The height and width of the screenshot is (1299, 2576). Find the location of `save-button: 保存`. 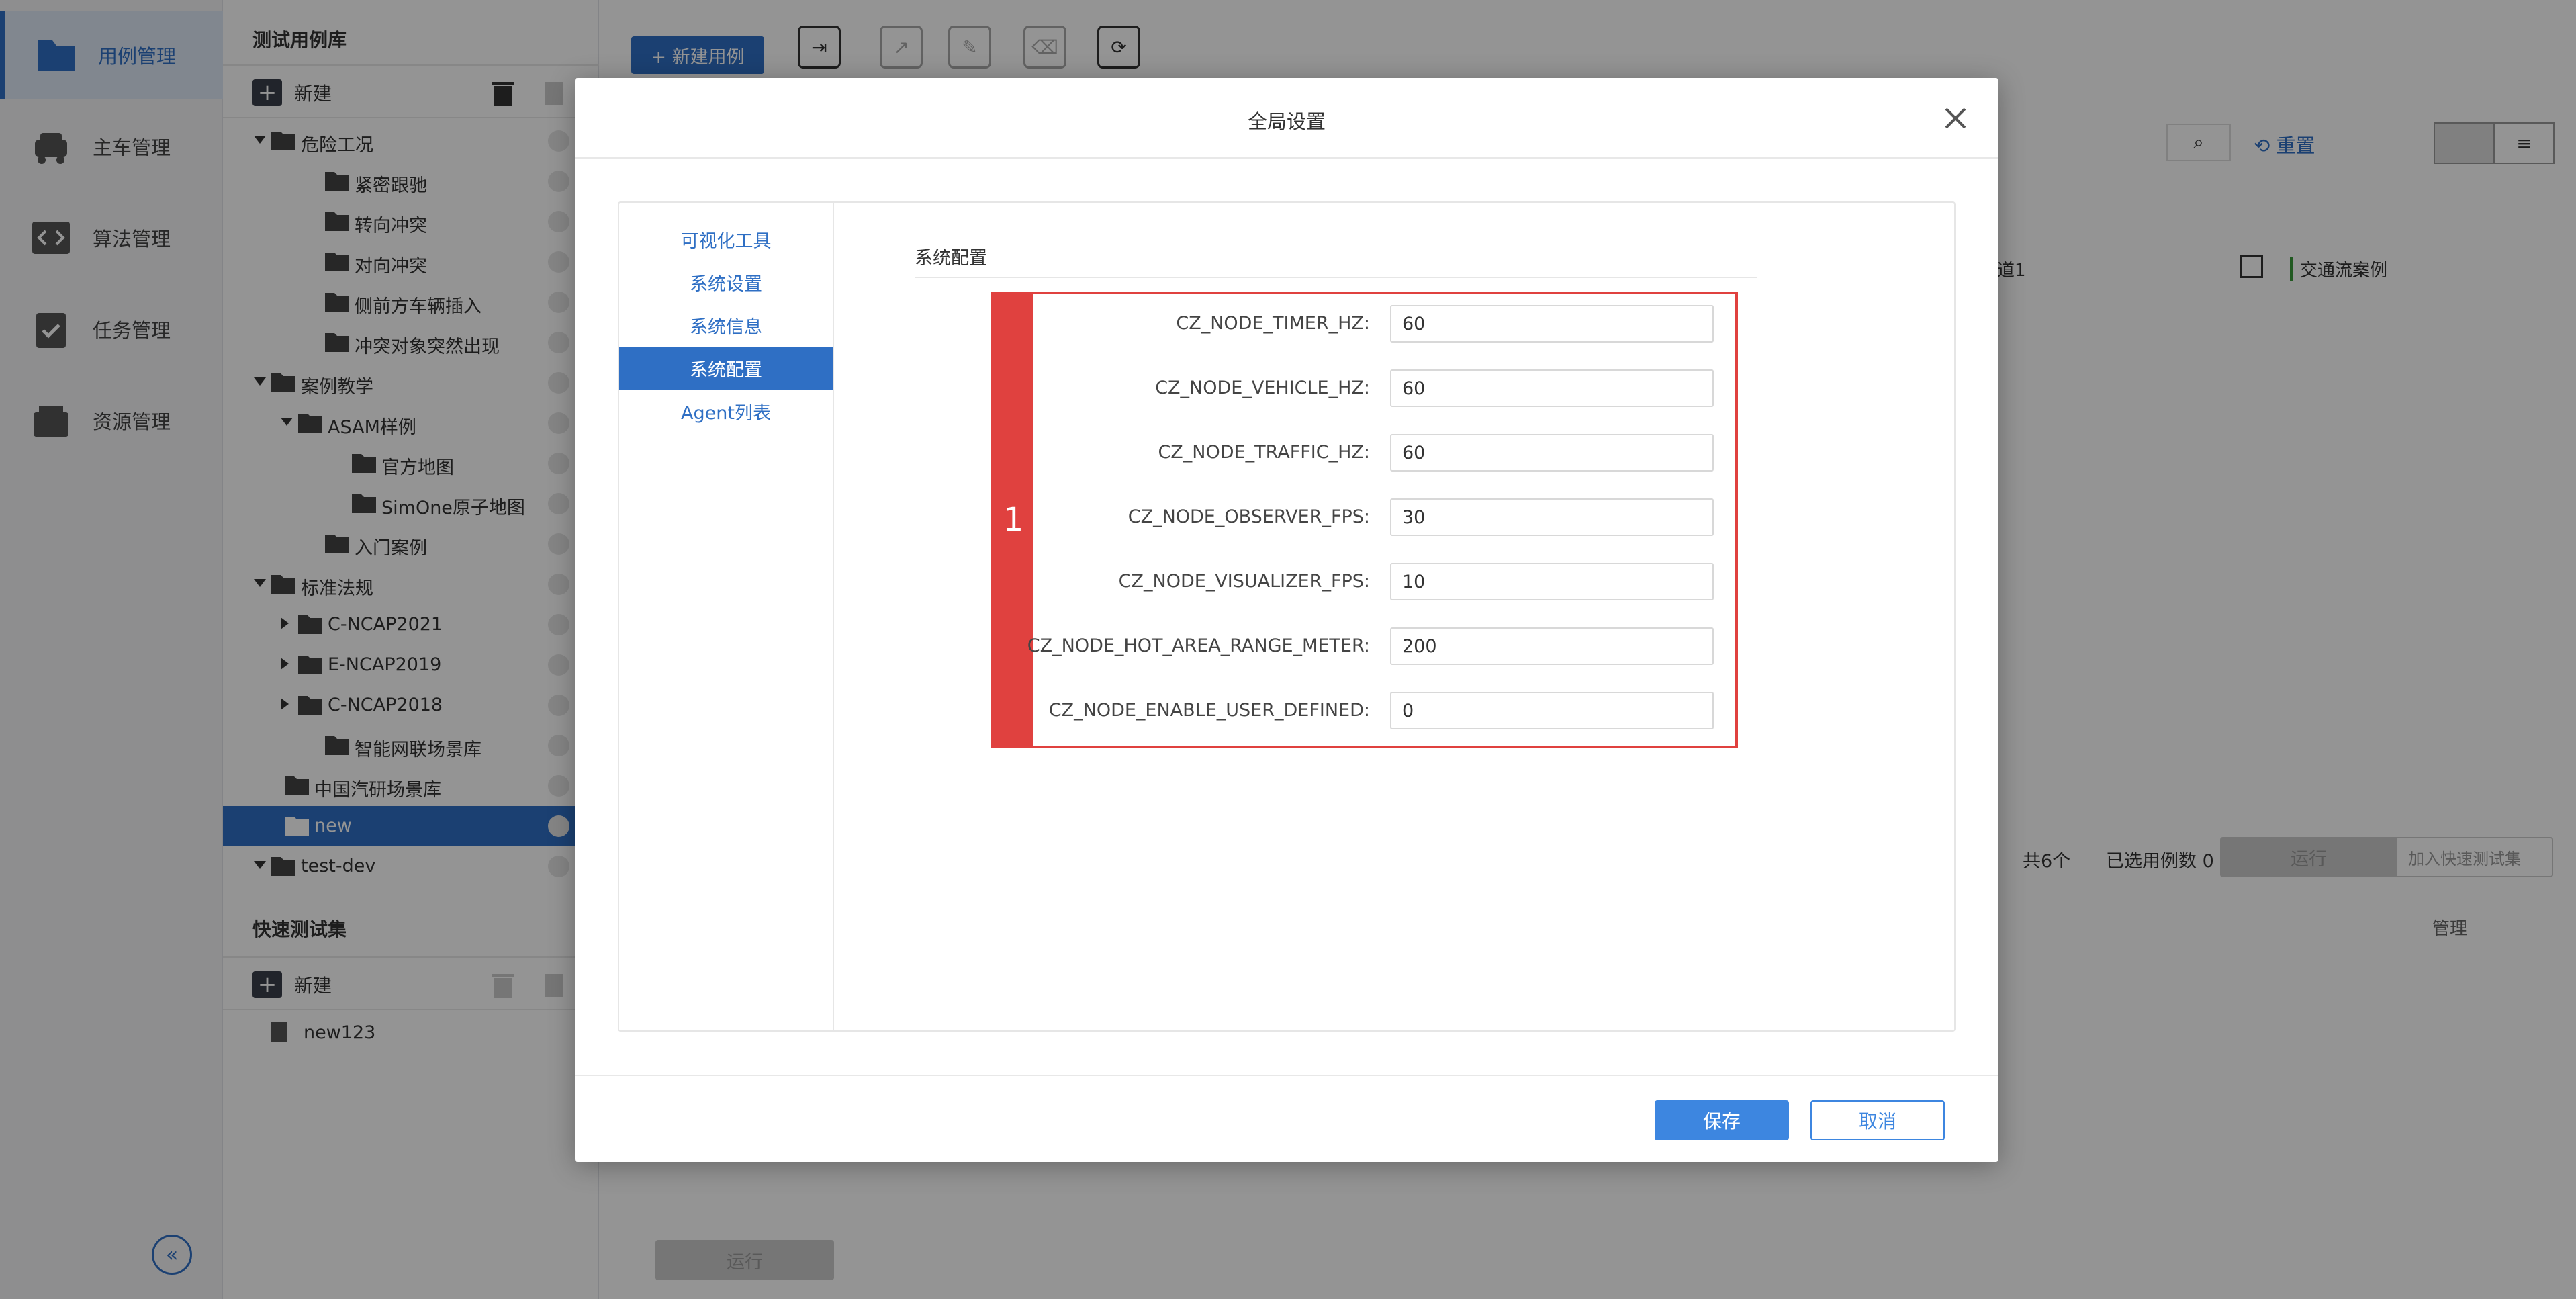

save-button: 保存 is located at coordinates (1722, 1120).